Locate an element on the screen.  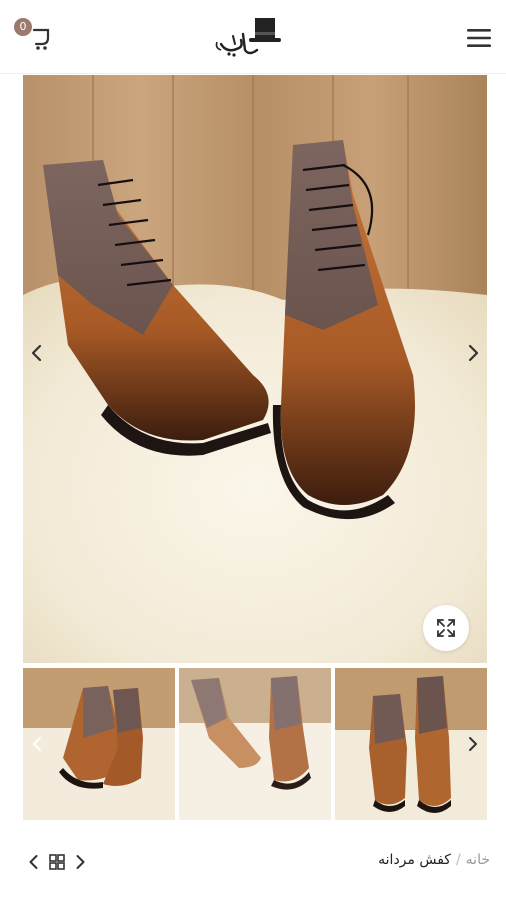
menu-button is located at coordinates (479, 38).